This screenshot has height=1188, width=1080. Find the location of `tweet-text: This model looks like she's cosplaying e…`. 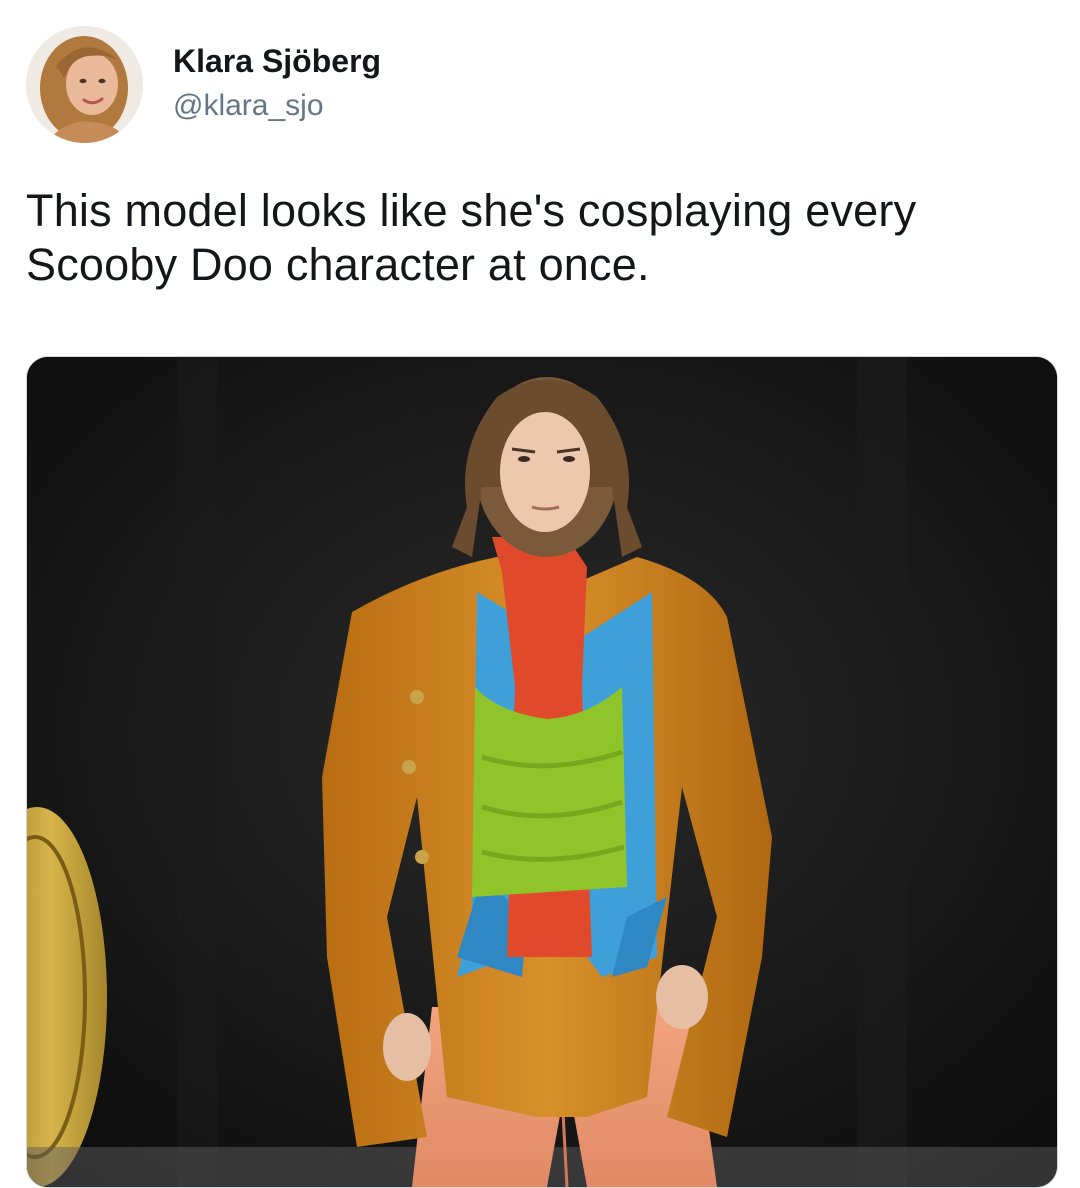

tweet-text: This model looks like she's cosplaying e… is located at coordinates (471, 237).